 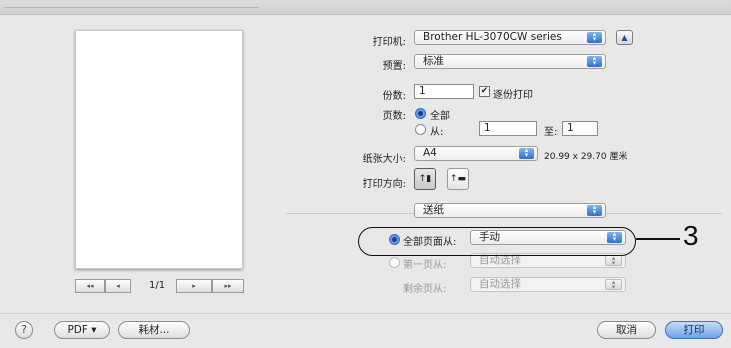 I want to click on pages-all-label: 全部, so click(x=440, y=116).